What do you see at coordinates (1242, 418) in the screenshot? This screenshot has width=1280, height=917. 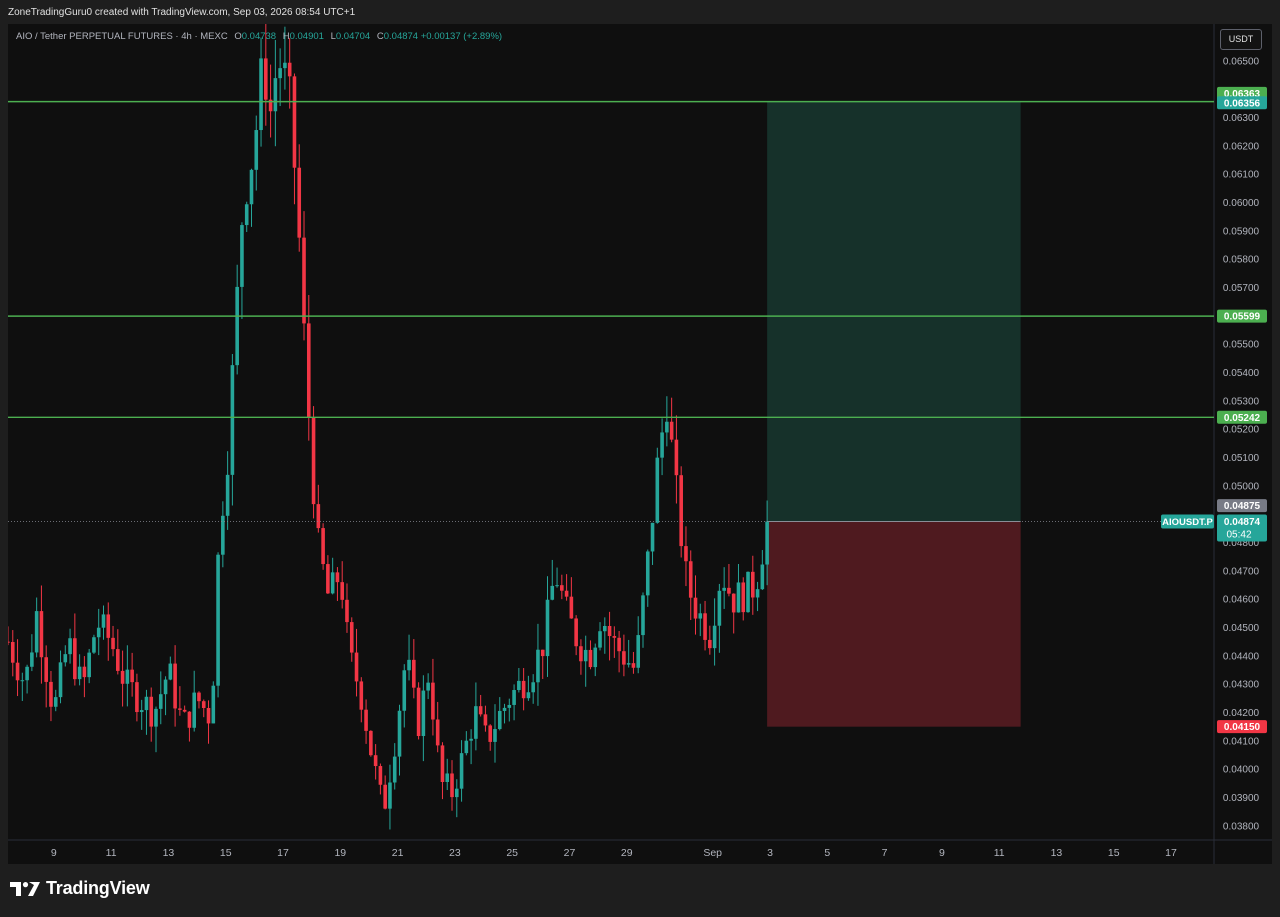 I see `price-tag: 0.05242` at bounding box center [1242, 418].